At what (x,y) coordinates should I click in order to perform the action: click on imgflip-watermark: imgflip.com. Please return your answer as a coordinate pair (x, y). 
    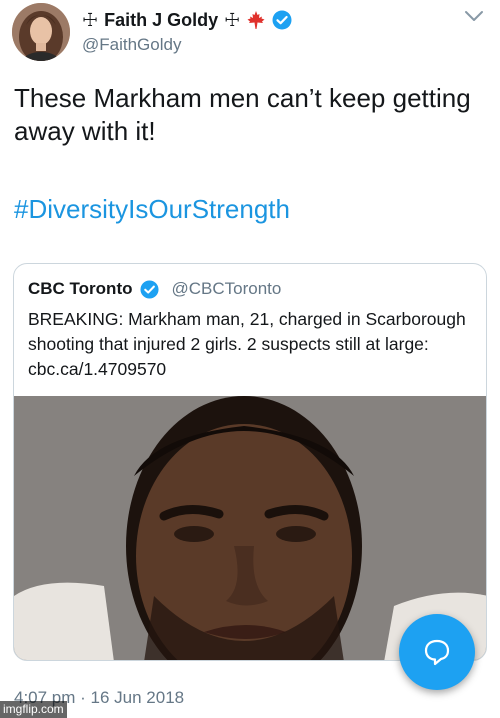
    Looking at the image, I should click on (33, 709).